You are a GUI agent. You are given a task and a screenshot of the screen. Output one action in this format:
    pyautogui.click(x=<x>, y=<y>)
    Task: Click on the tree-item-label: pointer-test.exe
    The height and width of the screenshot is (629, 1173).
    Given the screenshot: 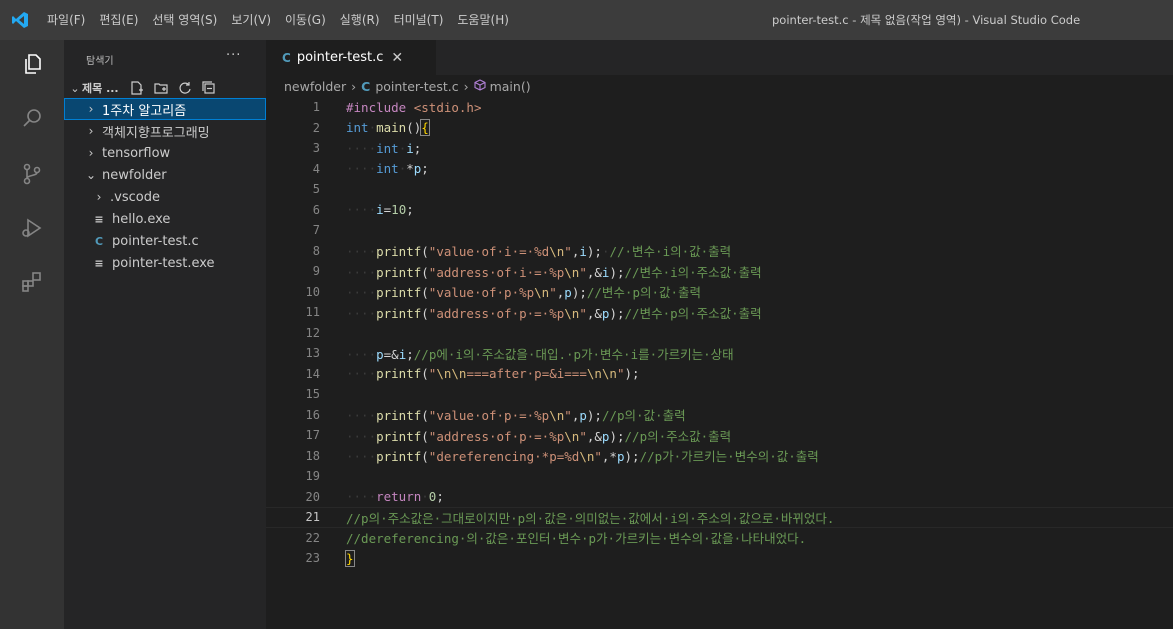 What is the action you would take?
    pyautogui.click(x=163, y=263)
    